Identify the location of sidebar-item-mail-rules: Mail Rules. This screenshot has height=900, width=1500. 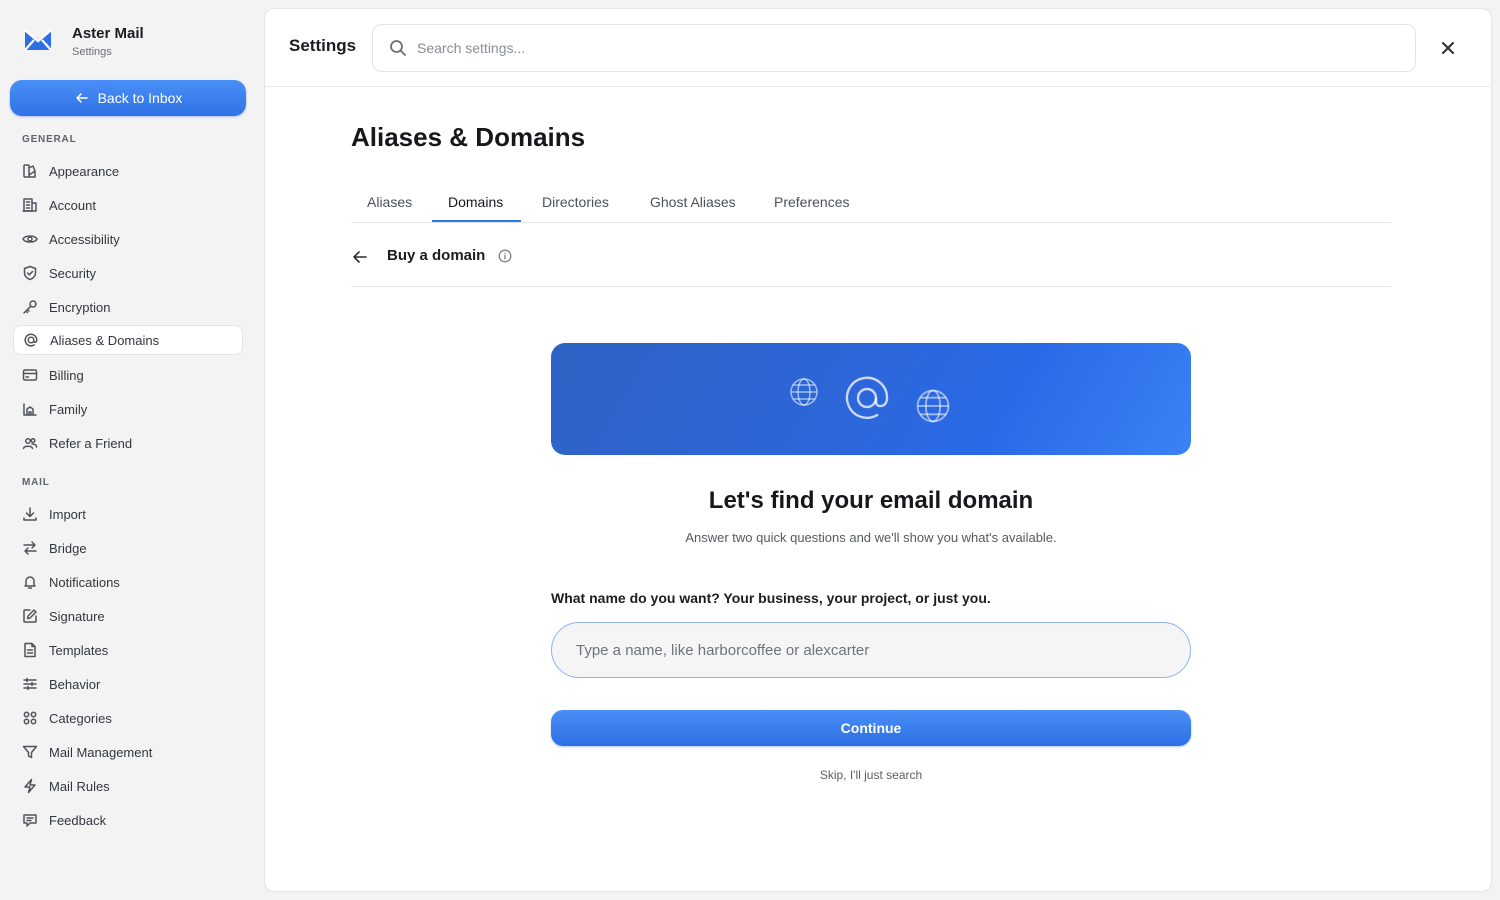
(128, 786).